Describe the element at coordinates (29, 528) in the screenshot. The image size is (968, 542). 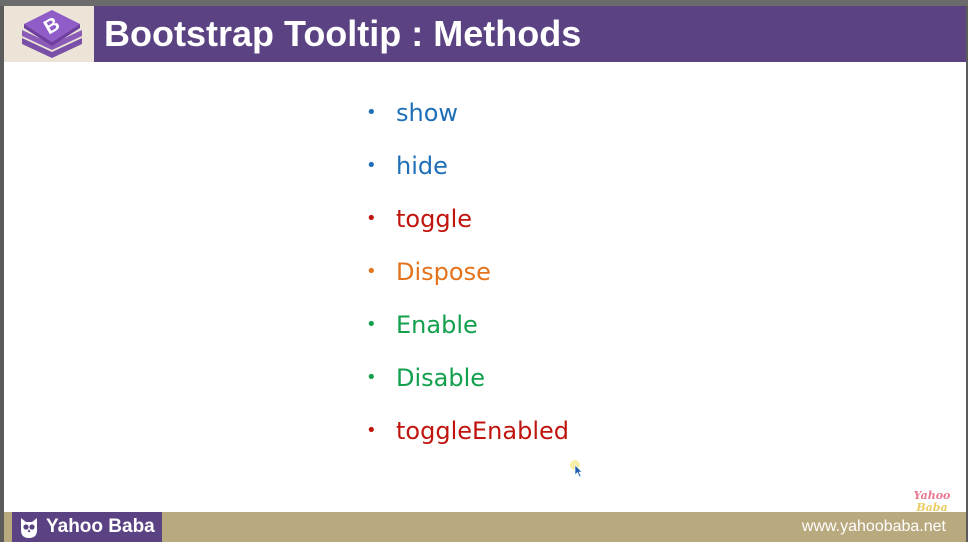
I see `owl-logo-icon` at that location.